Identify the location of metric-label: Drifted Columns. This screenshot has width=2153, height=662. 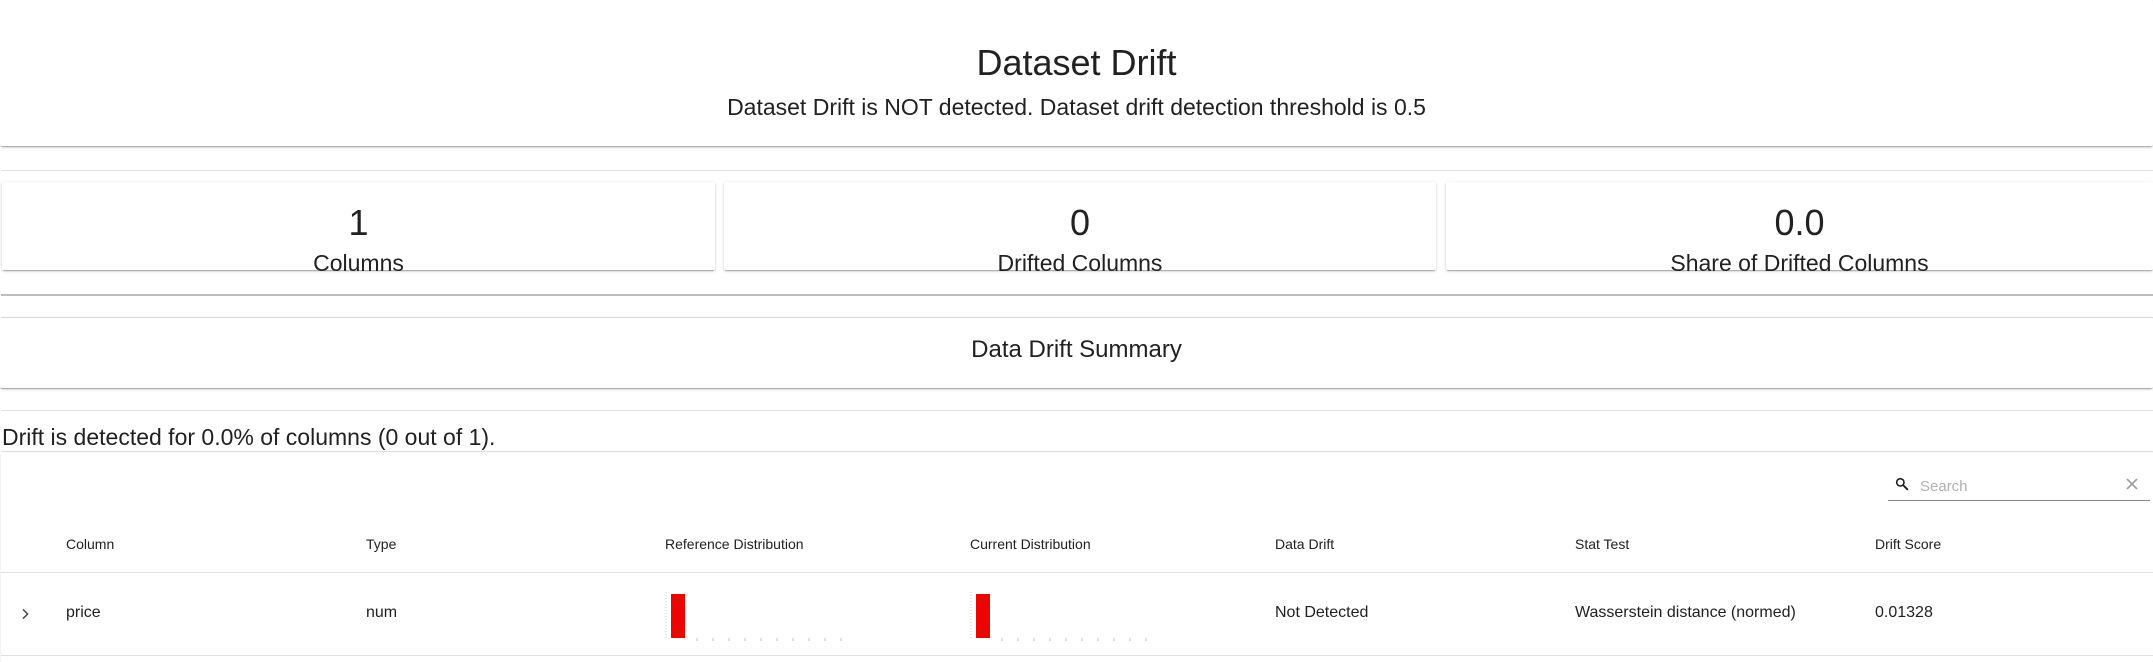
(1080, 263).